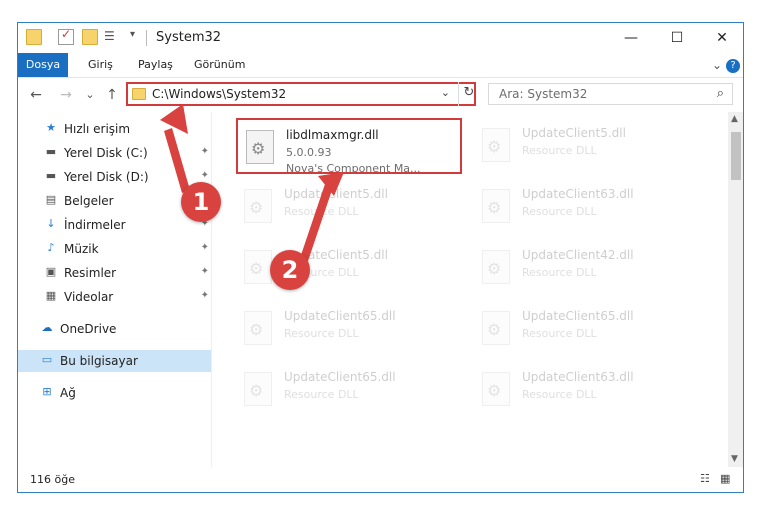 This screenshot has height=512, width=769. What do you see at coordinates (252, 182) in the screenshot?
I see `annotation-arrows` at bounding box center [252, 182].